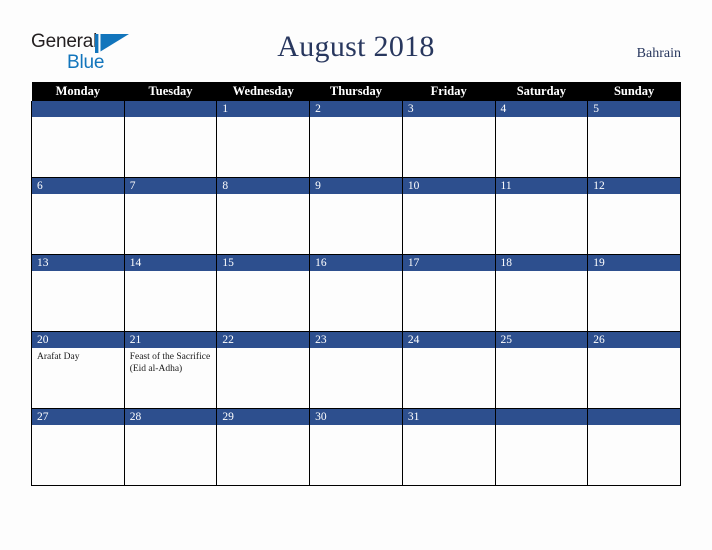  What do you see at coordinates (78, 293) in the screenshot?
I see `calendar-day-cell: 13` at bounding box center [78, 293].